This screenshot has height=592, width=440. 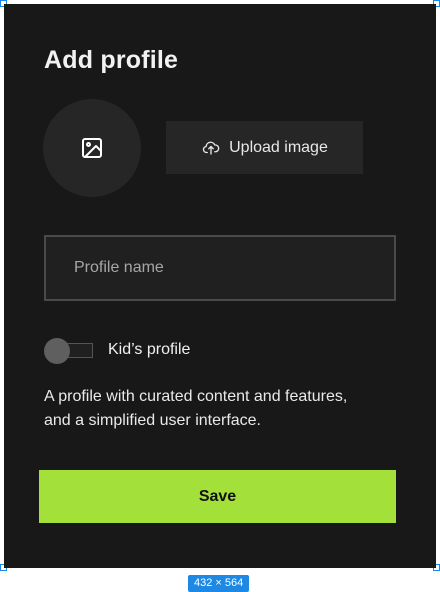 I want to click on page-title: Add profile, so click(x=111, y=60).